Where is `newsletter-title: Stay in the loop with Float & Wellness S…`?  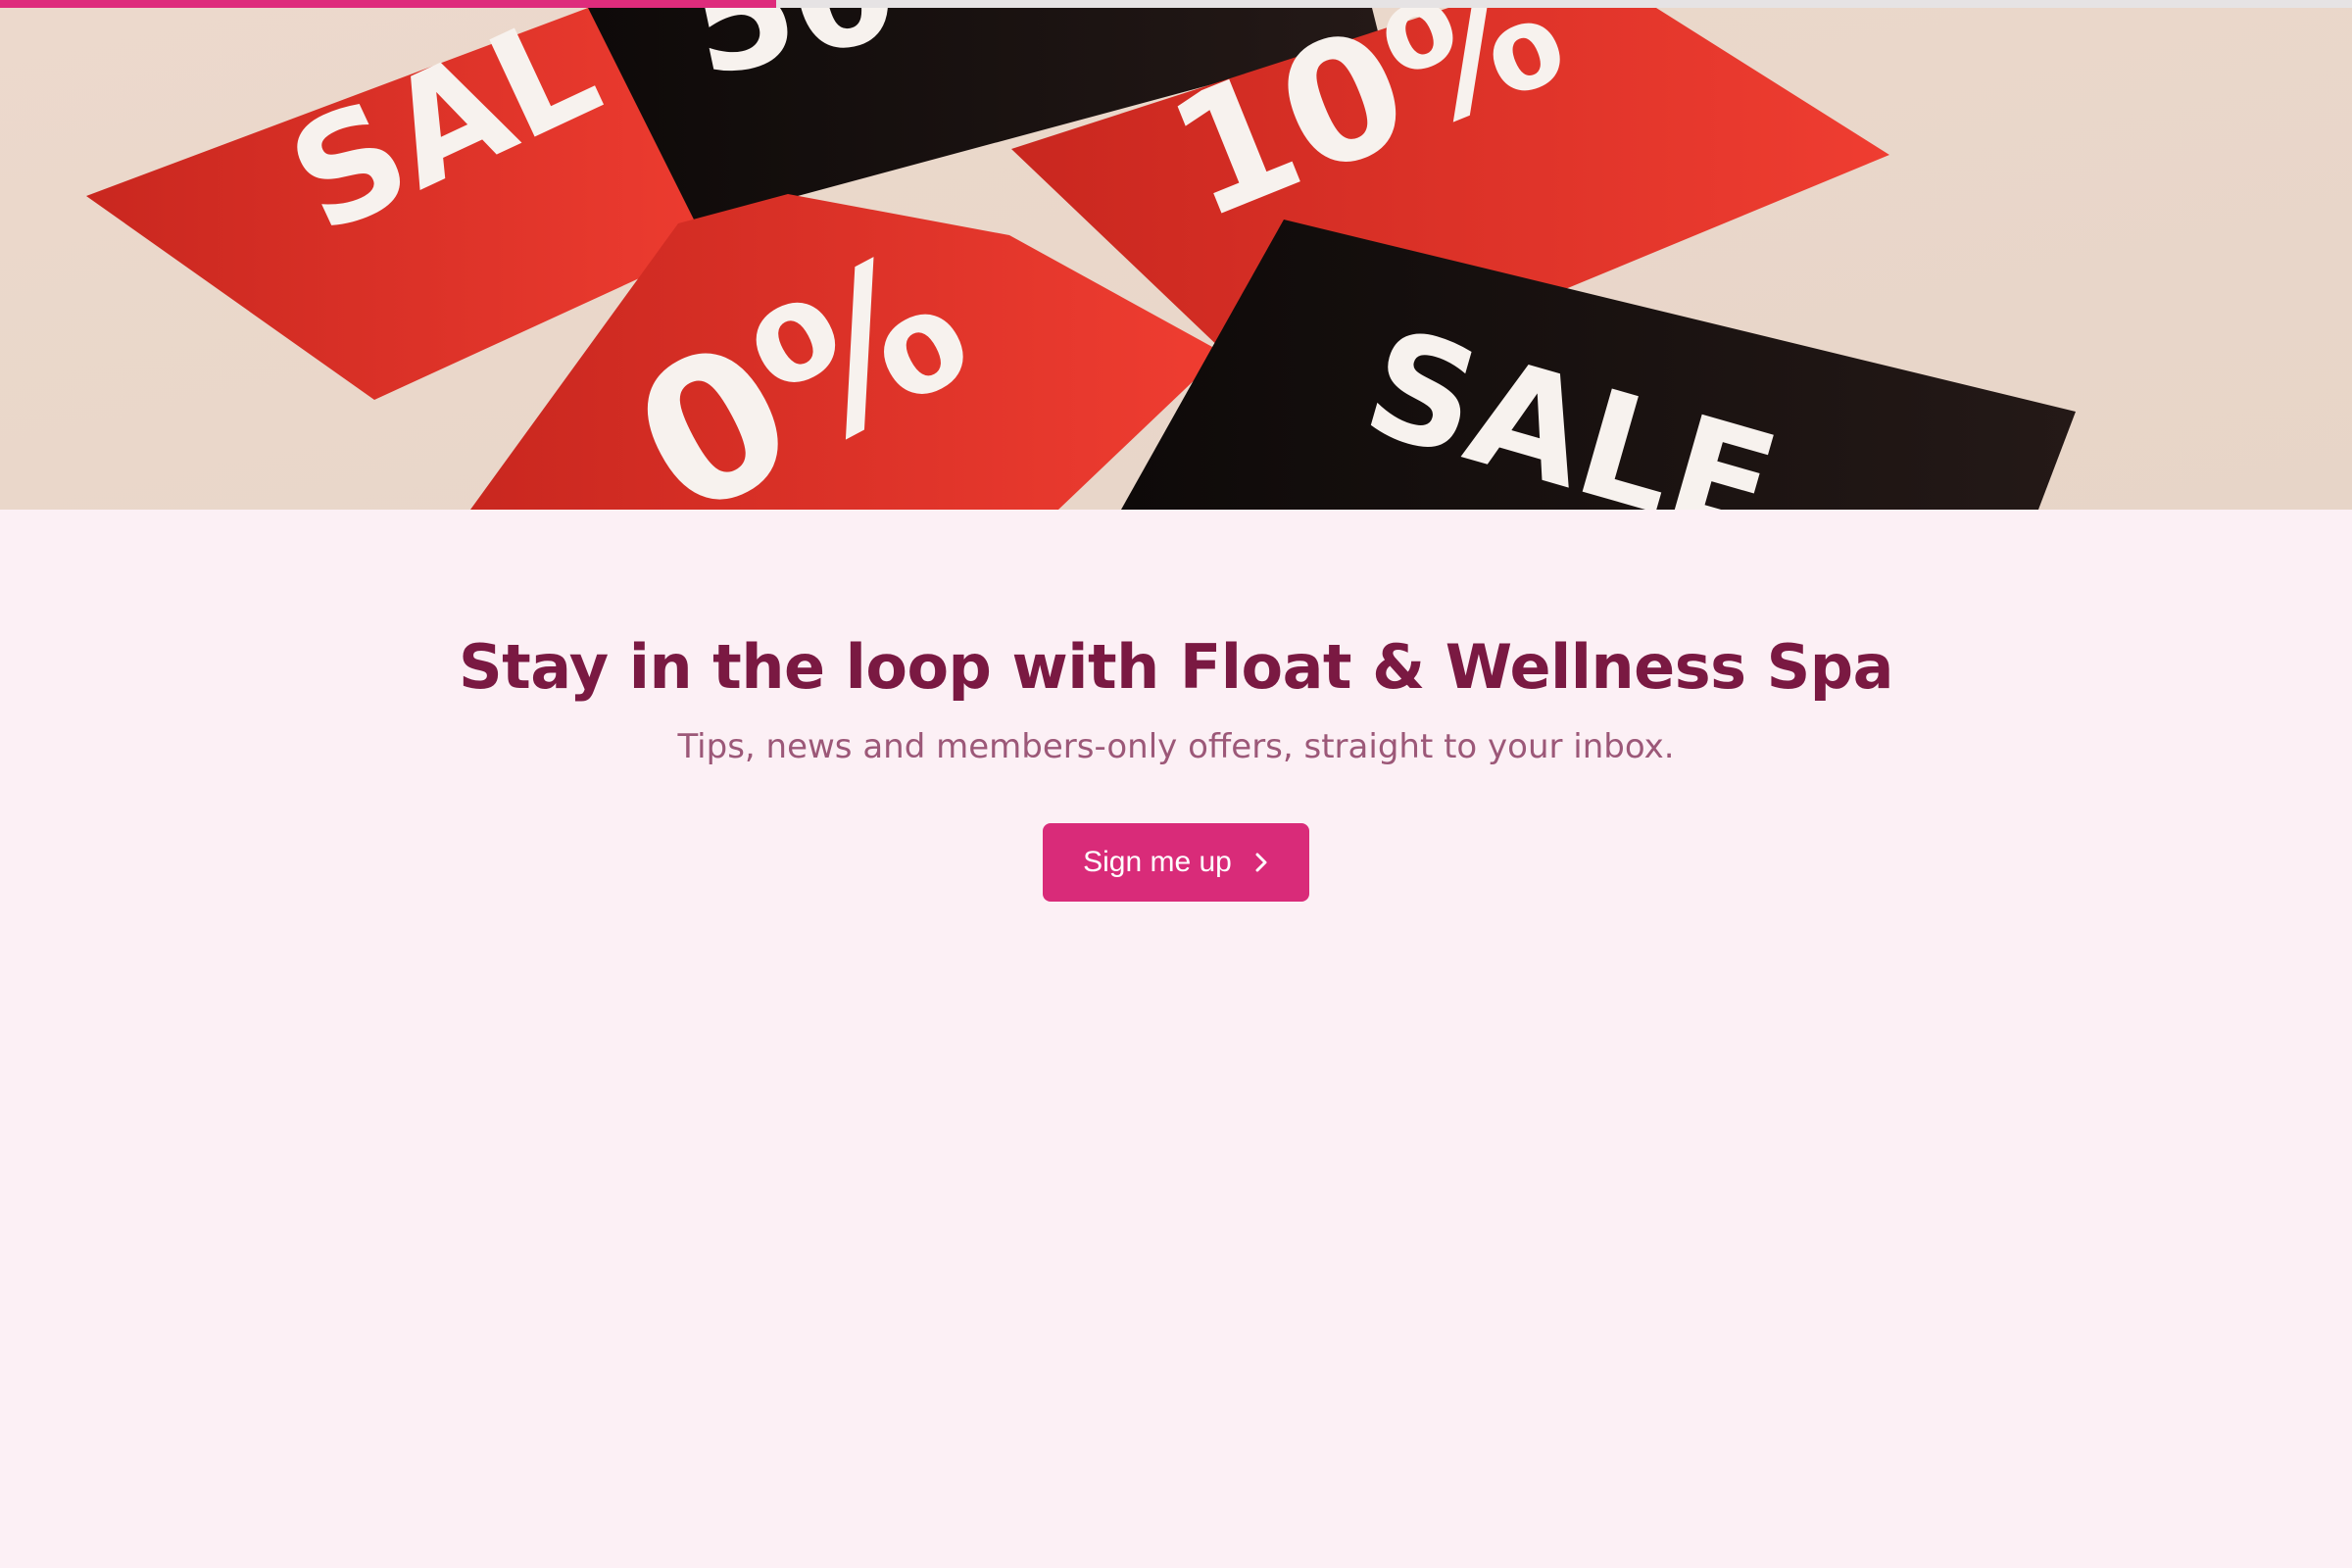
newsletter-title: Stay in the loop with Float & Wellness S… is located at coordinates (1176, 667).